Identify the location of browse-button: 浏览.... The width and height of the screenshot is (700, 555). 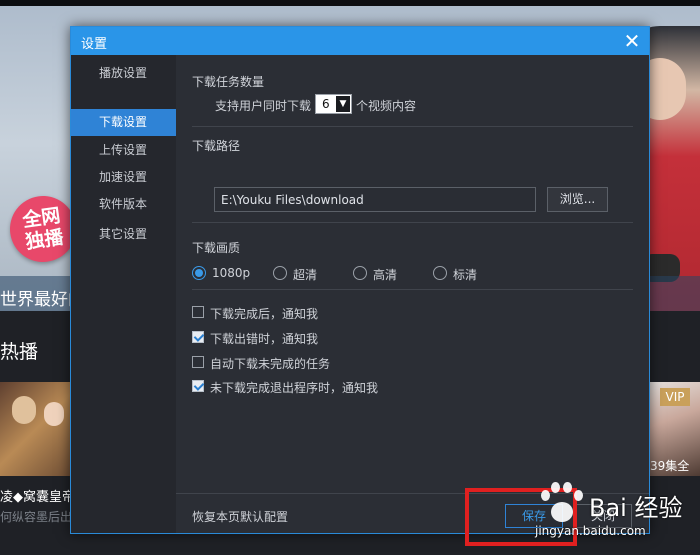
(577, 199).